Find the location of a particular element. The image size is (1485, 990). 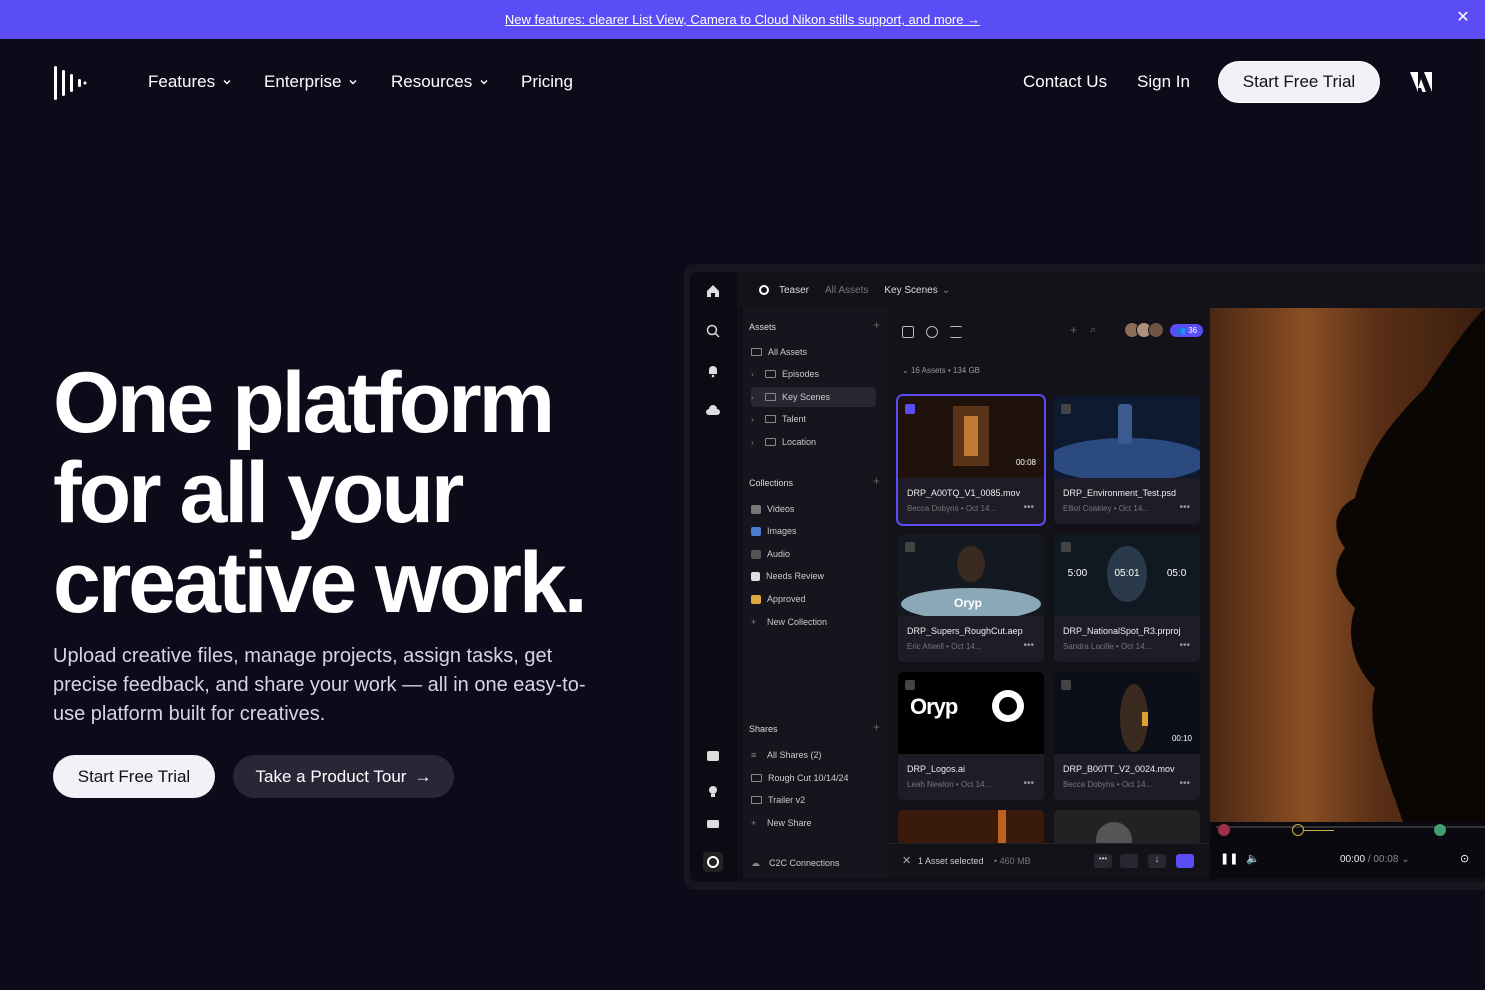

folder-icon is located at coordinates (756, 352).